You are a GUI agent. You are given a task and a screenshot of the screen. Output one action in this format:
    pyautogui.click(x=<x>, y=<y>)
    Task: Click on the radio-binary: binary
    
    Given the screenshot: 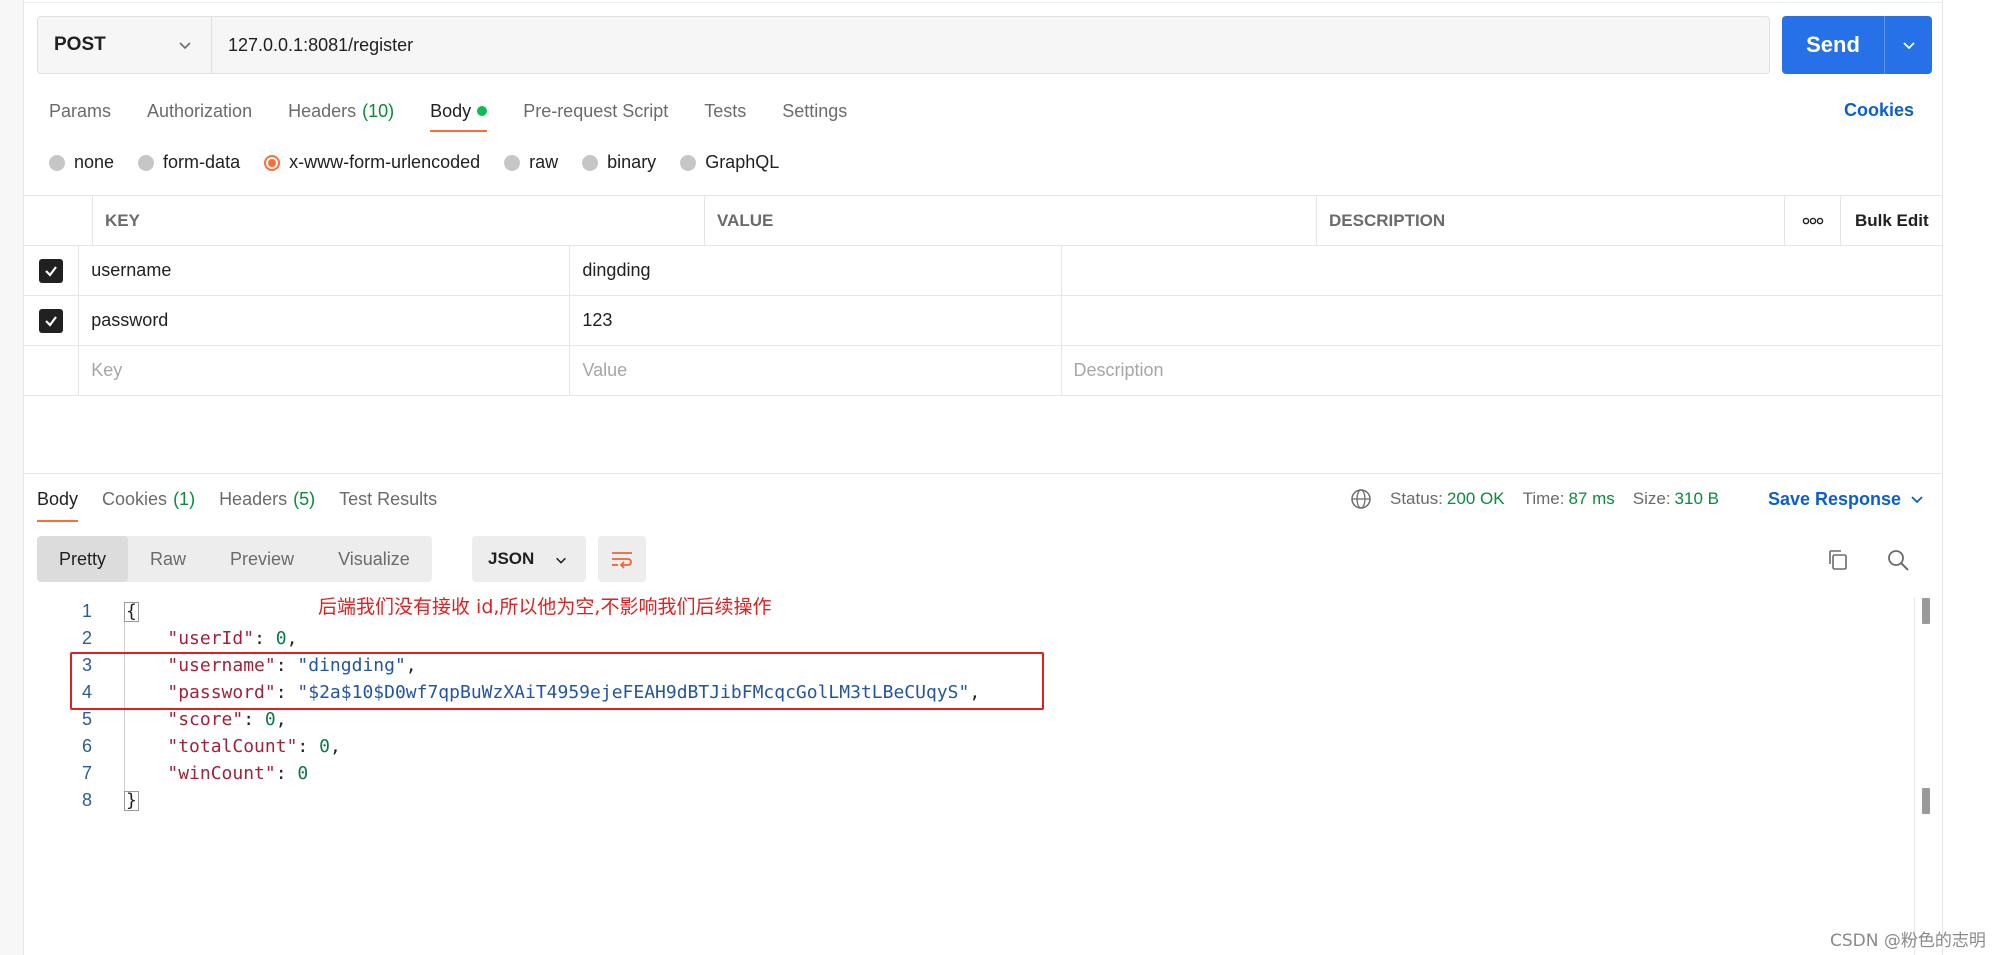 What is the action you would take?
    pyautogui.click(x=619, y=162)
    